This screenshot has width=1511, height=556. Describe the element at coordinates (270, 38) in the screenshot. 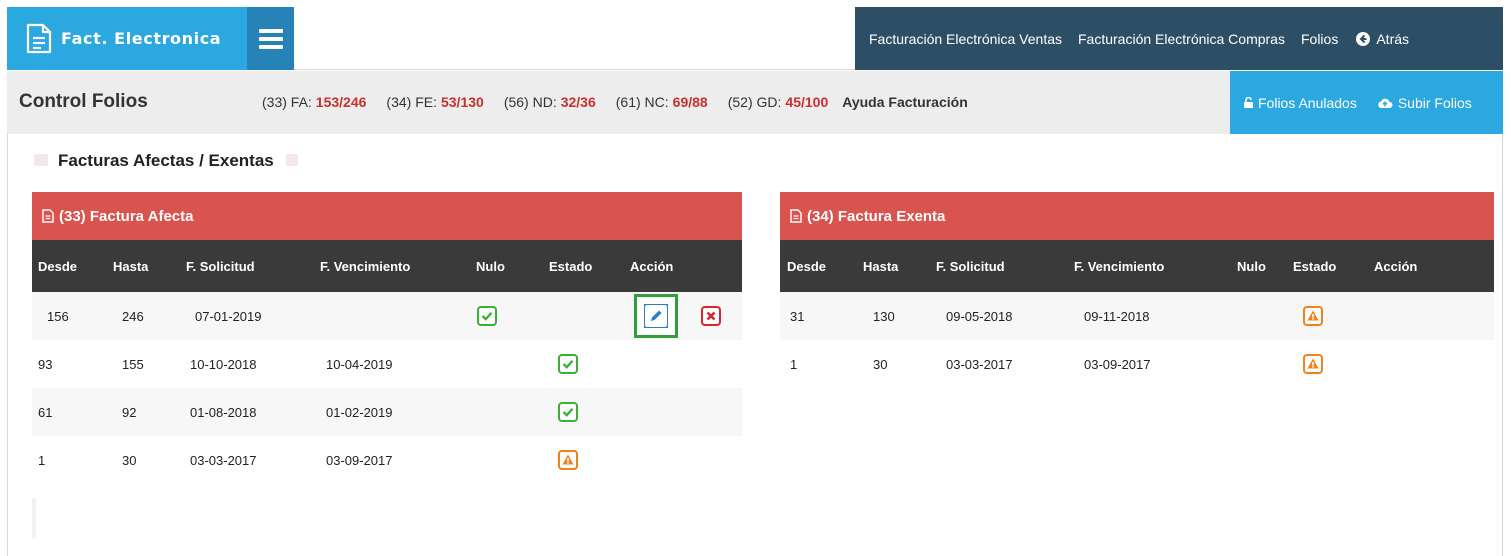

I see `hamburger-menu-icon` at that location.